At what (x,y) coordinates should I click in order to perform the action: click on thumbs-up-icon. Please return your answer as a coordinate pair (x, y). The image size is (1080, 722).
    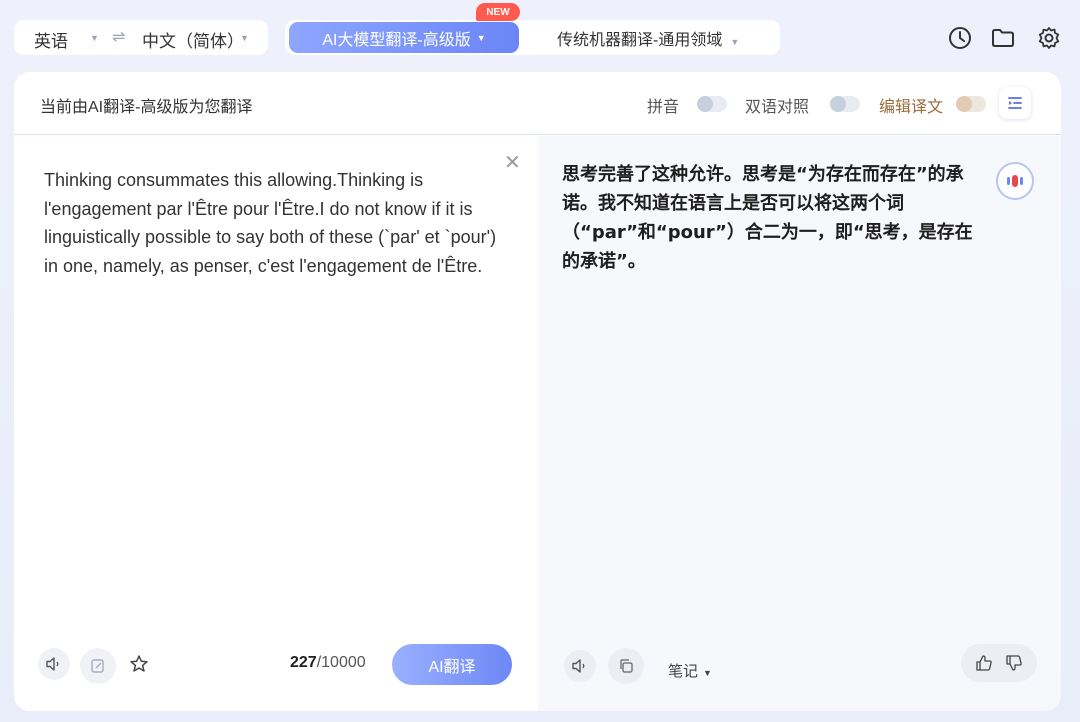
    Looking at the image, I should click on (984, 663).